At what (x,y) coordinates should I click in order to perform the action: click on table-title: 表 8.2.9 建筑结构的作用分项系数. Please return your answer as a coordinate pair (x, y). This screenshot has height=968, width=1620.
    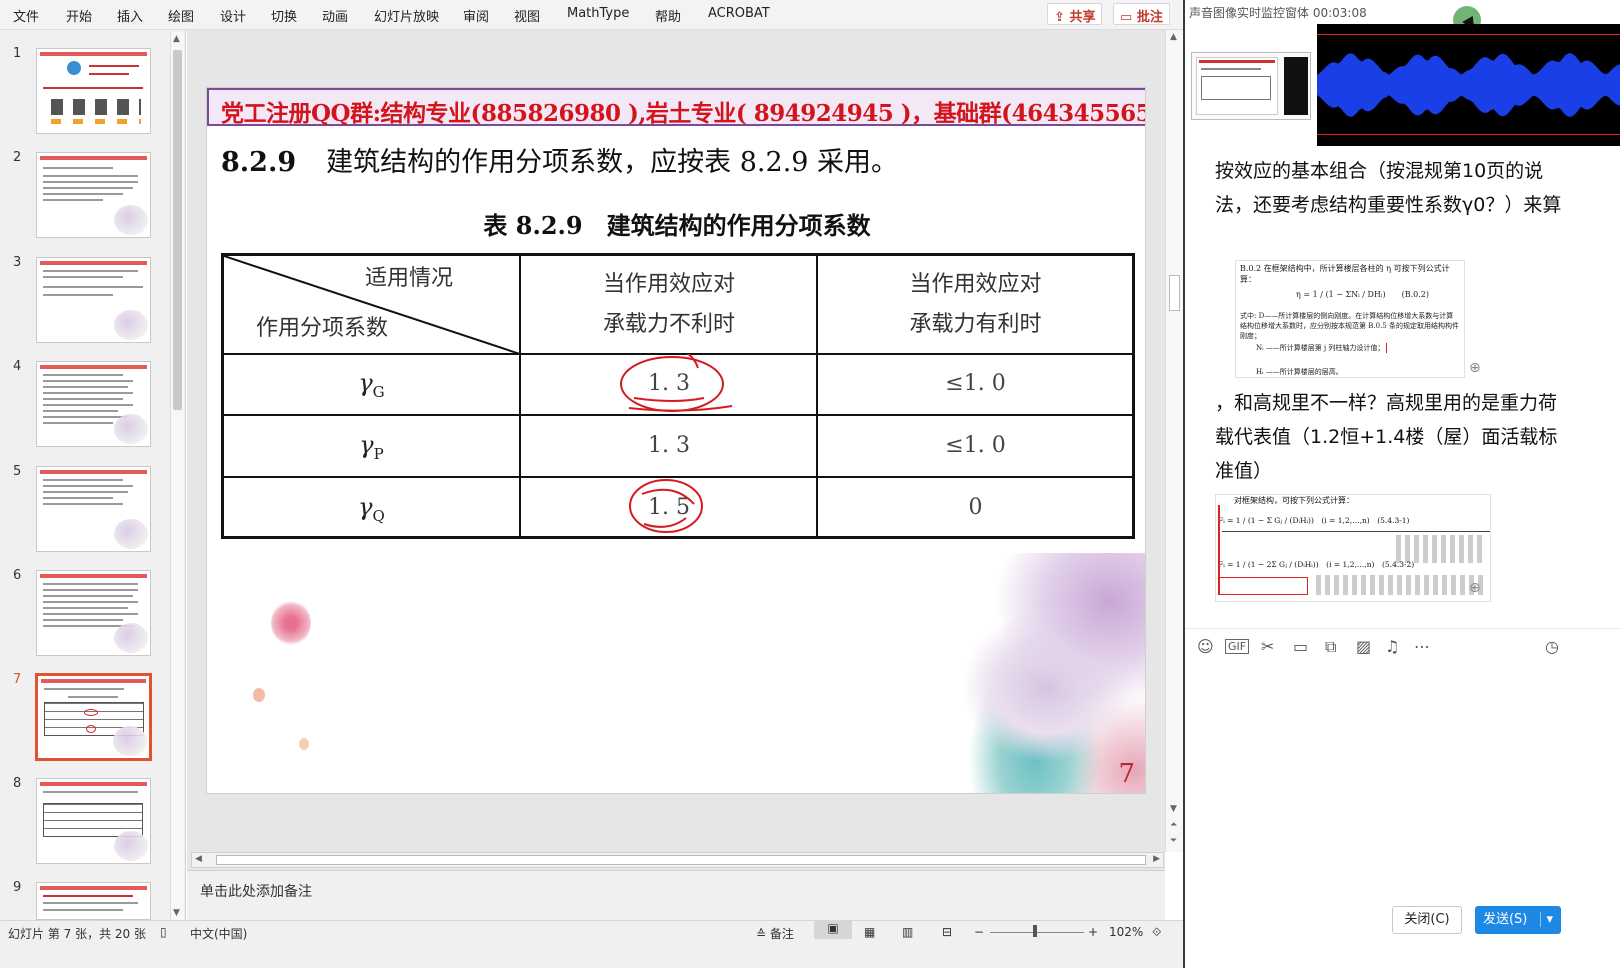
    Looking at the image, I should click on (677, 225).